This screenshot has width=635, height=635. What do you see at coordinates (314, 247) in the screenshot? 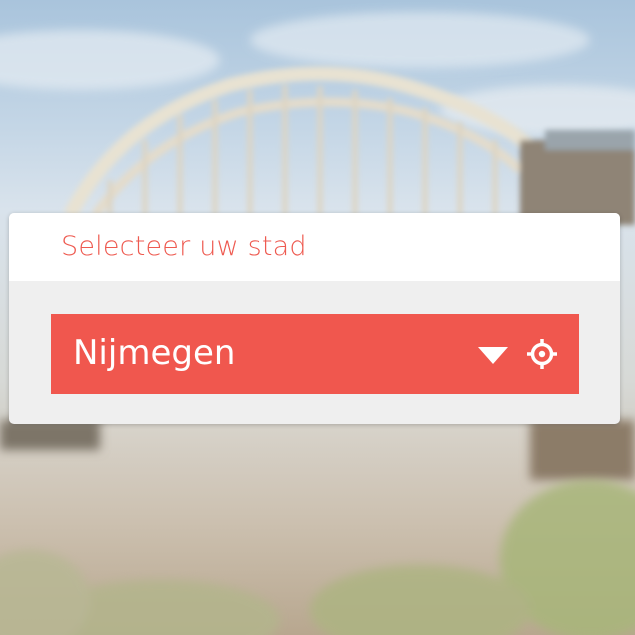
I see `card-header: Selecteer uw stad` at bounding box center [314, 247].